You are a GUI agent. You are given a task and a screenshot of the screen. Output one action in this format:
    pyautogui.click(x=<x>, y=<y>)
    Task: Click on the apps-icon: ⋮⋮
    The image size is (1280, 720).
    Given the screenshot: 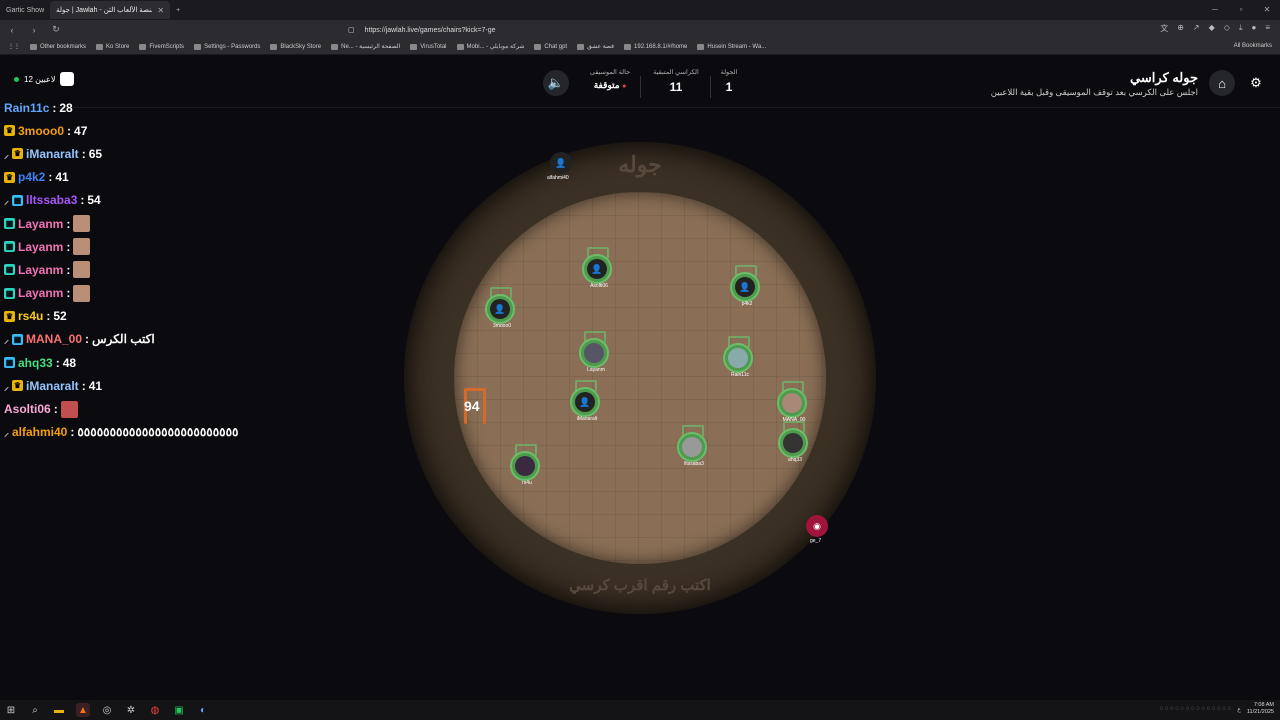 What is the action you would take?
    pyautogui.click(x=14, y=46)
    